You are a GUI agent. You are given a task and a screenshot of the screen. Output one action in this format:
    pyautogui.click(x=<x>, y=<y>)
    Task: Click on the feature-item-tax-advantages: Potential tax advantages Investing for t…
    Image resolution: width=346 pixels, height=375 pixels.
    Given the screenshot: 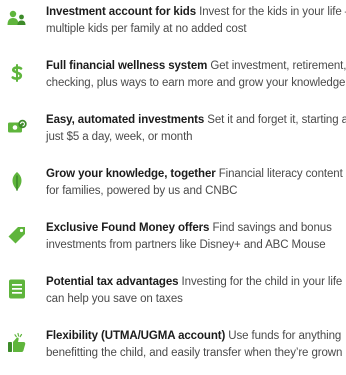 What is the action you would take?
    pyautogui.click(x=173, y=296)
    